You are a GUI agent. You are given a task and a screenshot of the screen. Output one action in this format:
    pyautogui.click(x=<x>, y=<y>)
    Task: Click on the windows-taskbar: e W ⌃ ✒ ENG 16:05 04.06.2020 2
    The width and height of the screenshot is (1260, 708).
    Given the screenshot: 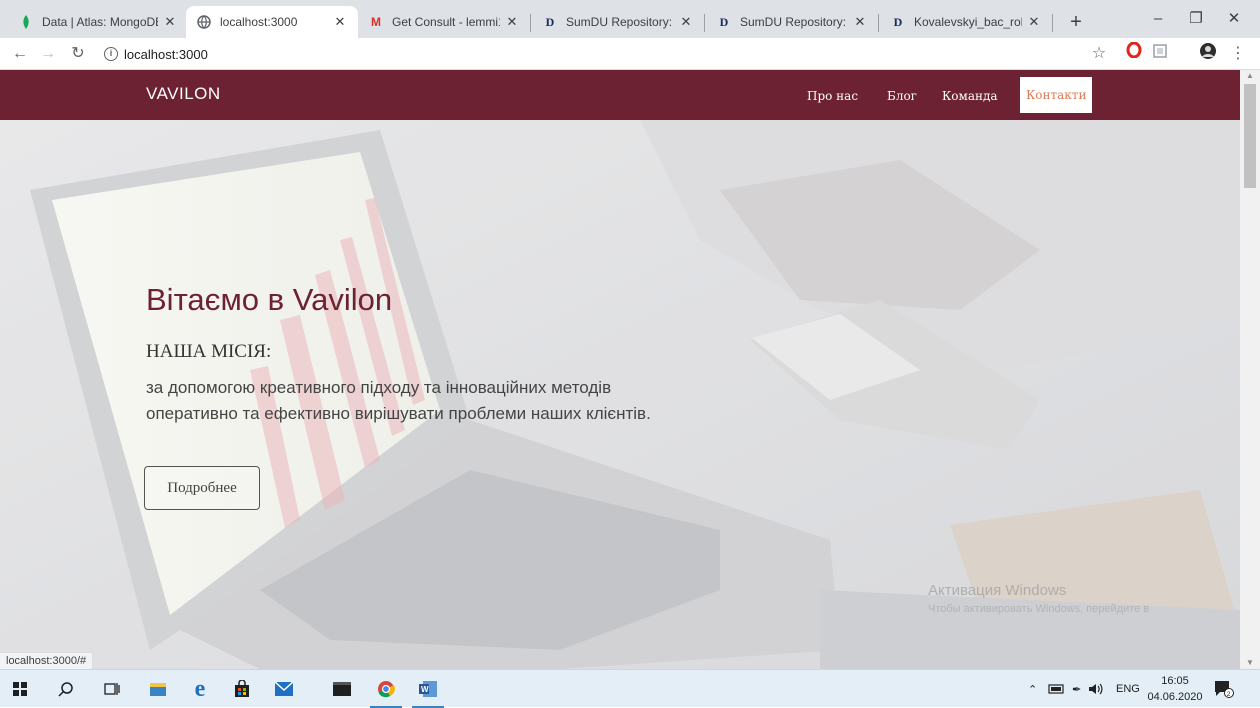 What is the action you would take?
    pyautogui.click(x=630, y=688)
    